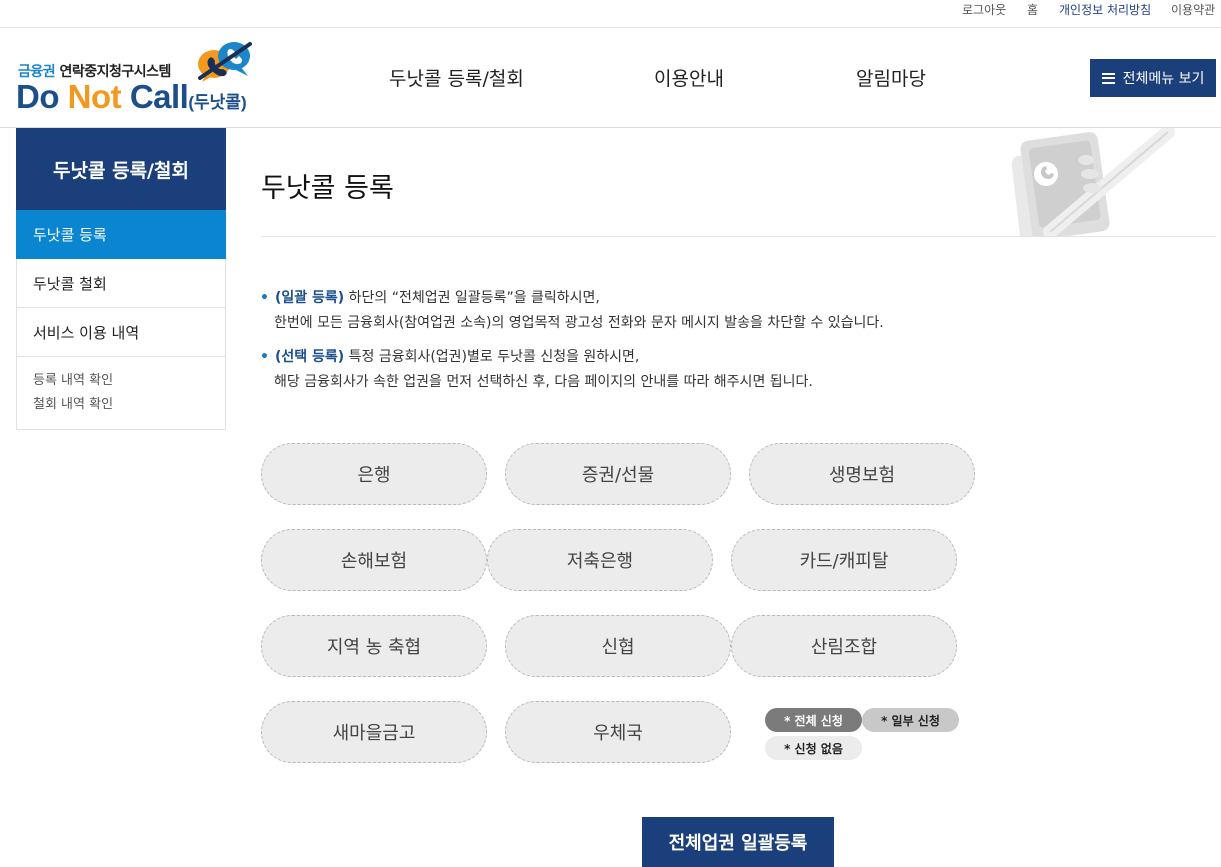 The image size is (1221, 867). Describe the element at coordinates (862, 474) in the screenshot. I see `sector-life-insurance-button: 생명보험` at that location.